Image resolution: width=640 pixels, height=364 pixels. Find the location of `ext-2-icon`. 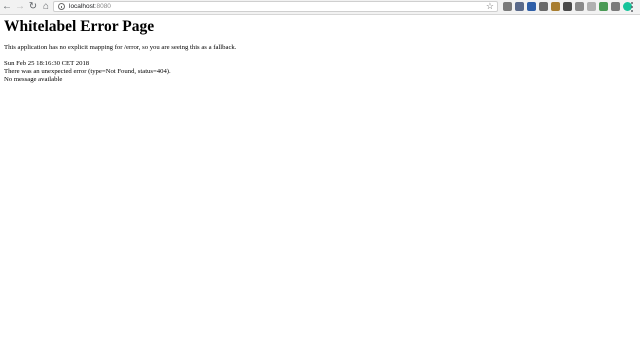

ext-2-icon is located at coordinates (519, 6).